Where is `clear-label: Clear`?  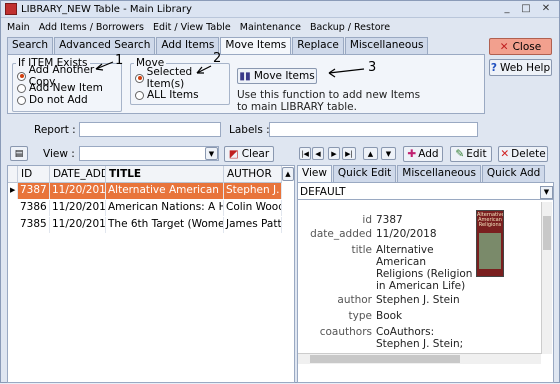
clear-label: Clear is located at coordinates (255, 154).